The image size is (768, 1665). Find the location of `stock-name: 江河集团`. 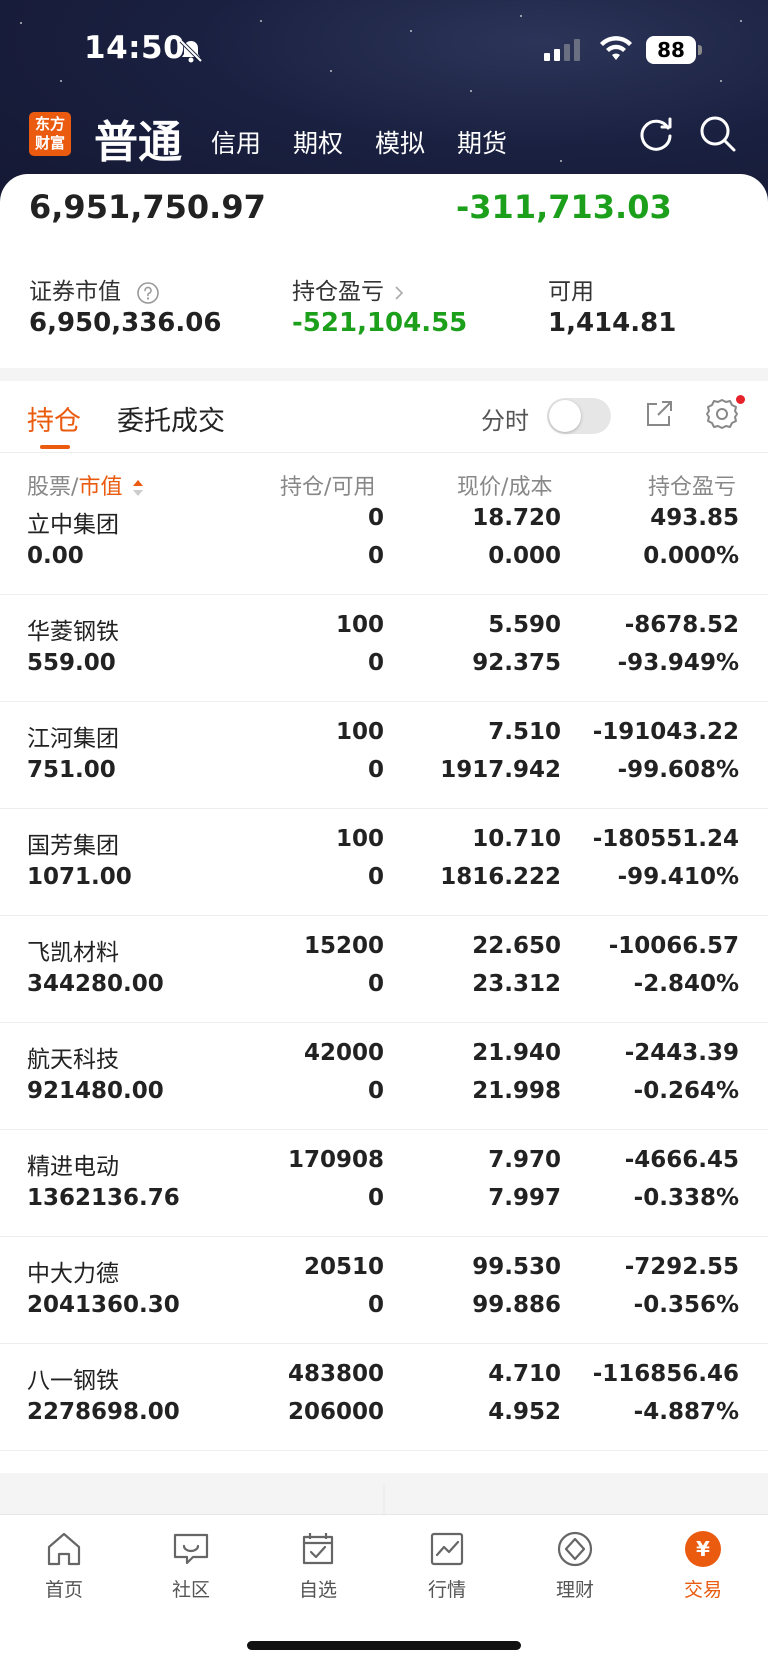

stock-name: 江河集团 is located at coordinates (73, 739).